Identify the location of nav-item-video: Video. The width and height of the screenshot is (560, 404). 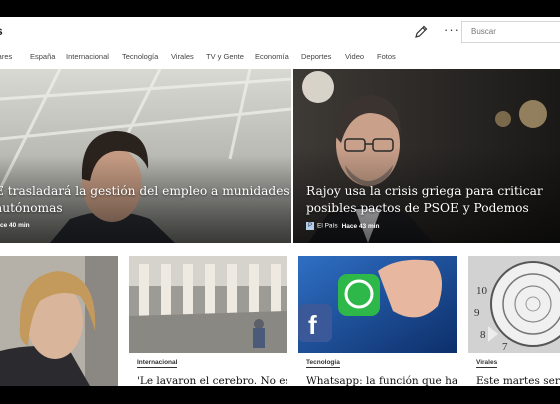
(354, 56).